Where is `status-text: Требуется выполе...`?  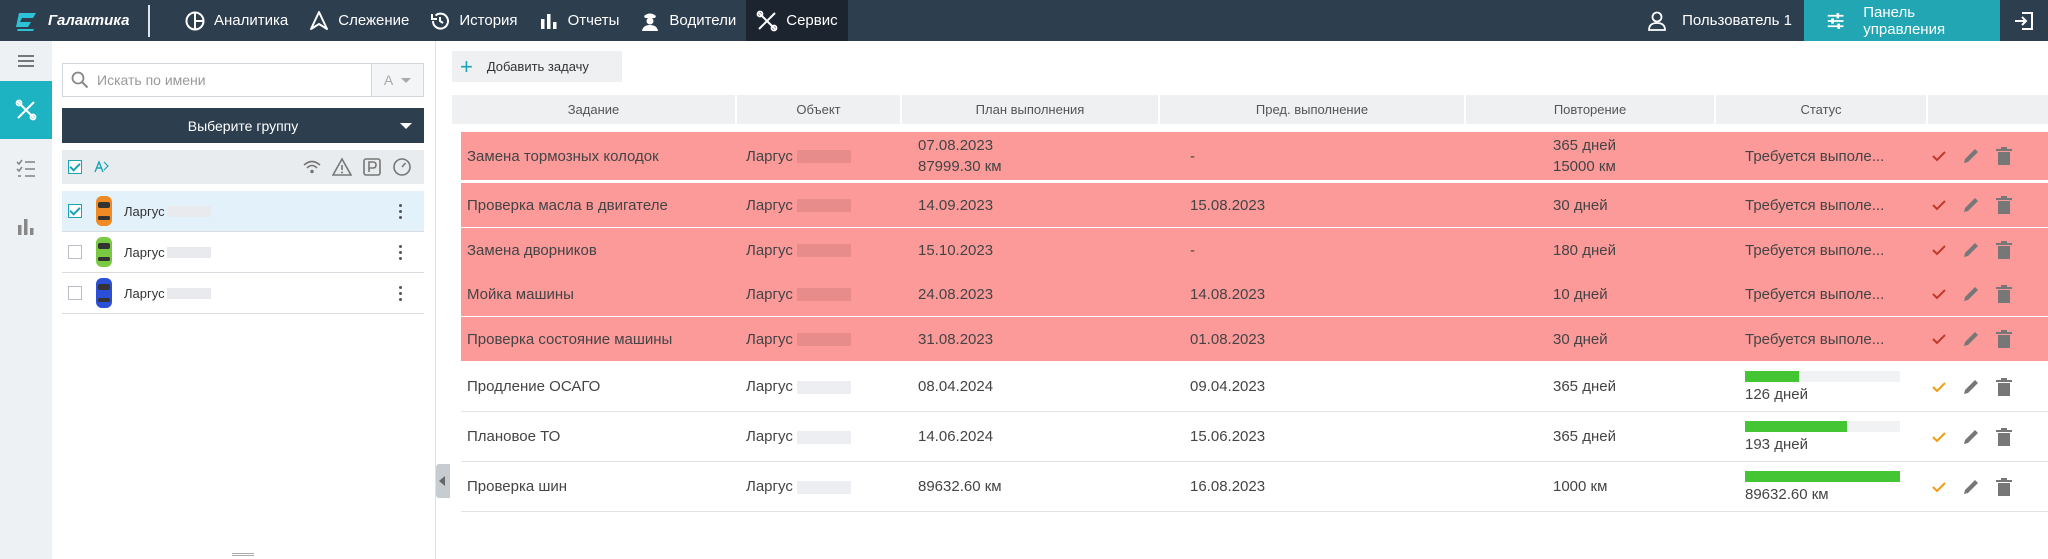
status-text: Требуется выполе... is located at coordinates (1815, 250).